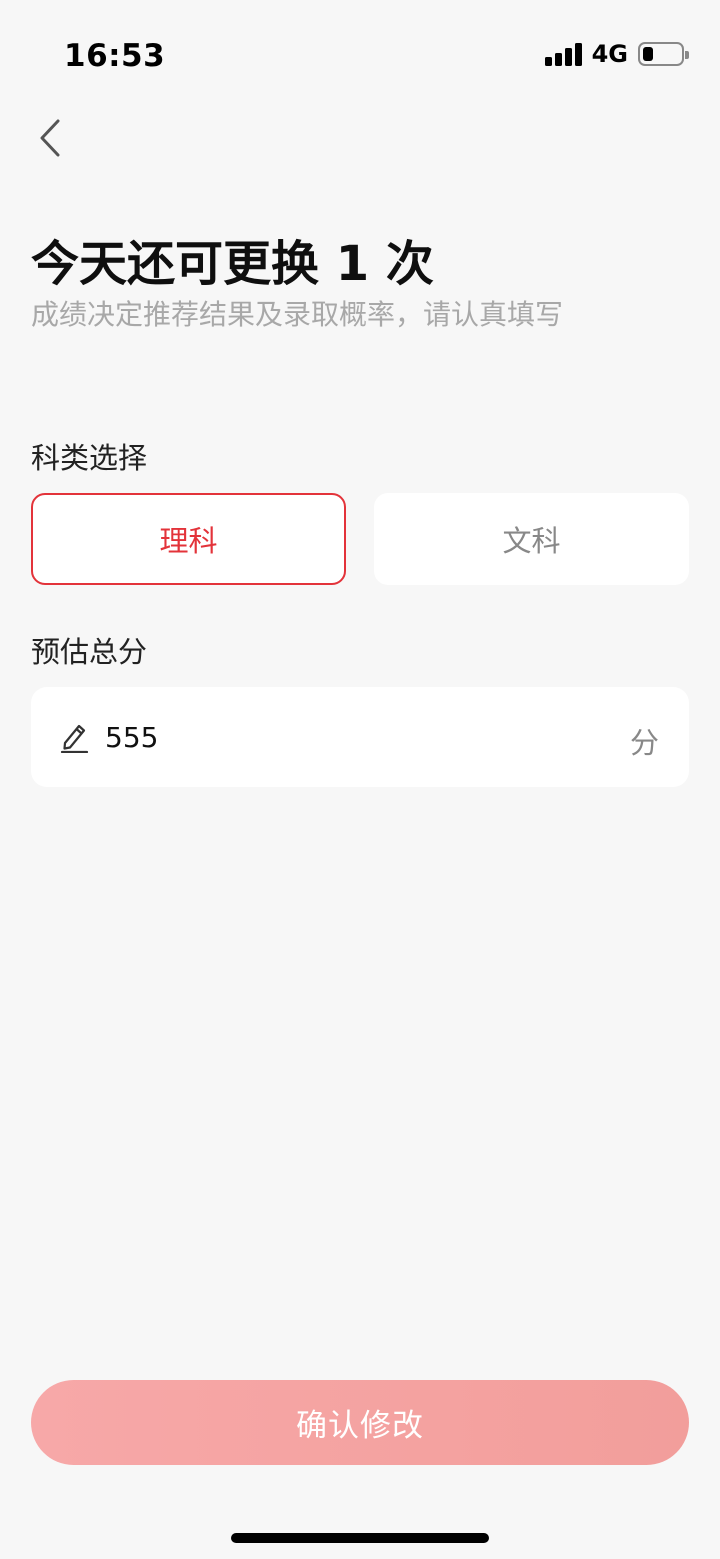 The width and height of the screenshot is (720, 1559). What do you see at coordinates (74, 738) in the screenshot?
I see `edit-pencil-icon` at bounding box center [74, 738].